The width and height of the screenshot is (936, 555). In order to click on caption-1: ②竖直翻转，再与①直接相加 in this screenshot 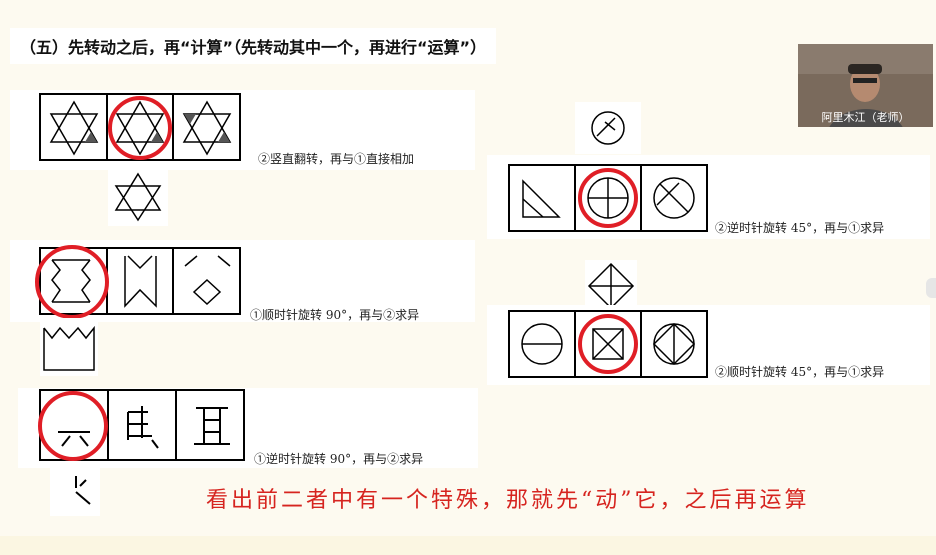, I will do `click(336, 159)`.